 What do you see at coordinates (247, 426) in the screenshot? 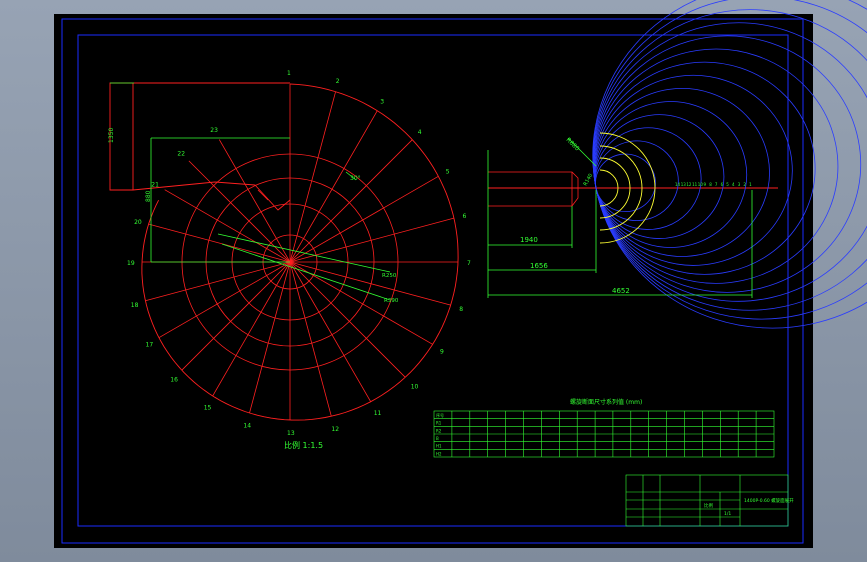
I see `angle-number: 14` at bounding box center [247, 426].